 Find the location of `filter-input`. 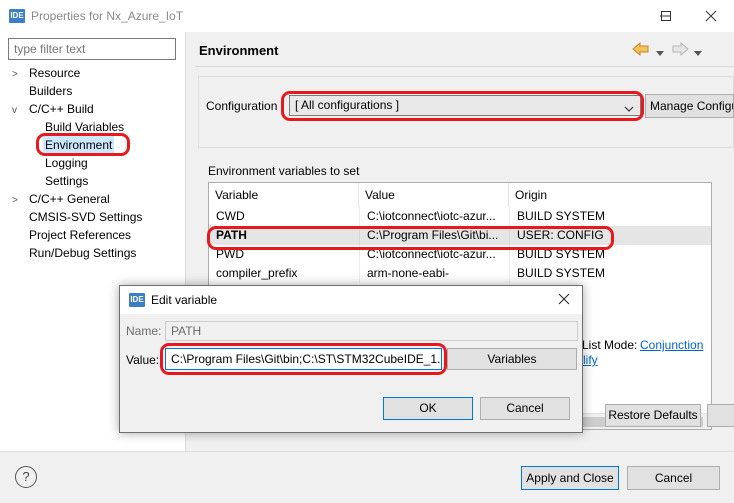

filter-input is located at coordinates (92, 49).